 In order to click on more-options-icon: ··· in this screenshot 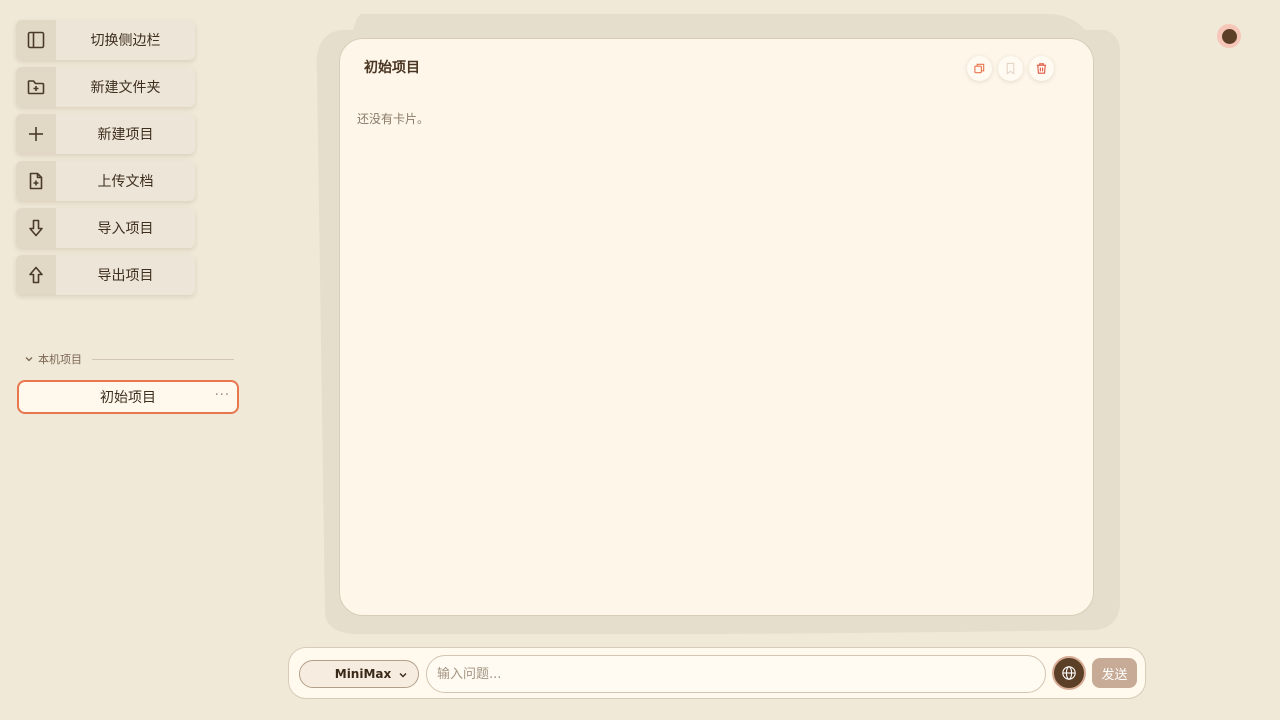, I will do `click(222, 395)`.